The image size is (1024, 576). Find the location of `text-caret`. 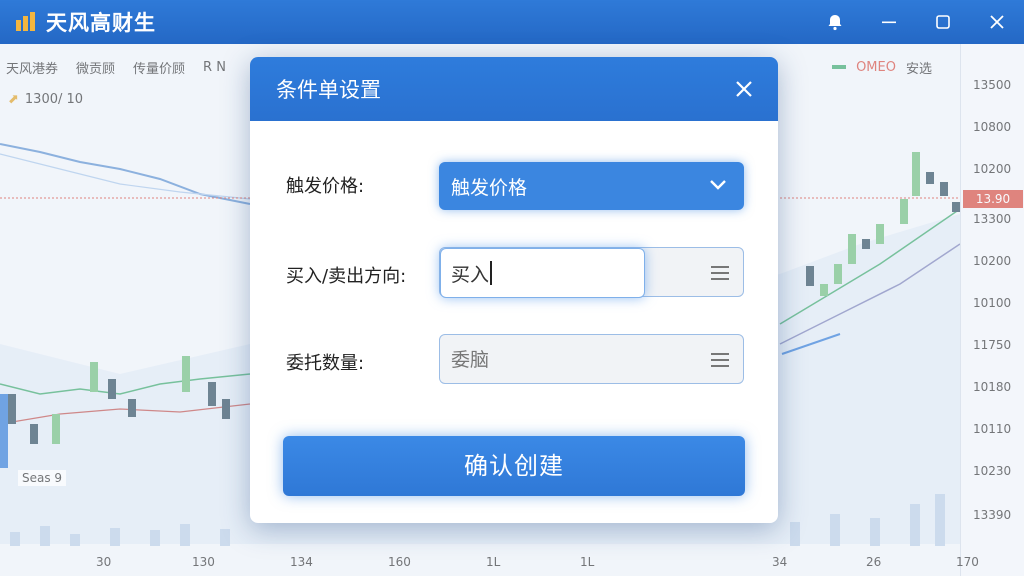

text-caret is located at coordinates (491, 273).